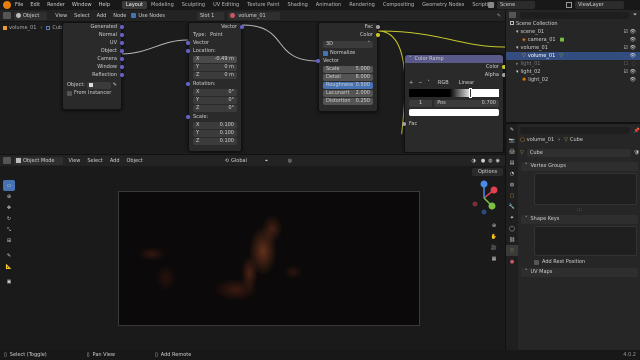  What do you see at coordinates (215, 92) in the screenshot?
I see `rotation-x-field: X 0°` at bounding box center [215, 92].